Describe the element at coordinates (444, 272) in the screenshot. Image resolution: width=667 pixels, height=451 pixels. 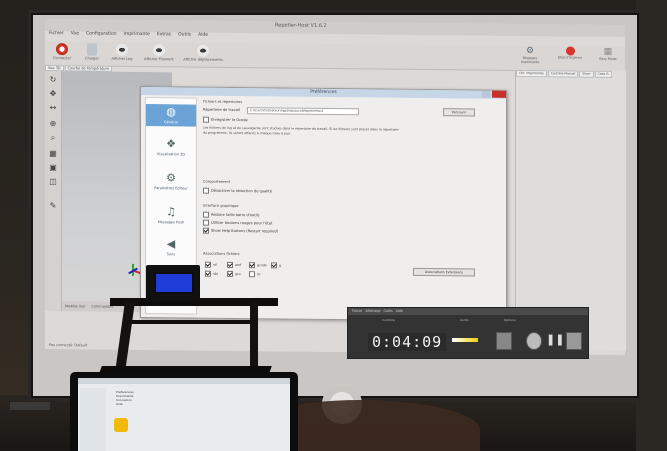
I see `associations-button: Associations Extensions` at that location.